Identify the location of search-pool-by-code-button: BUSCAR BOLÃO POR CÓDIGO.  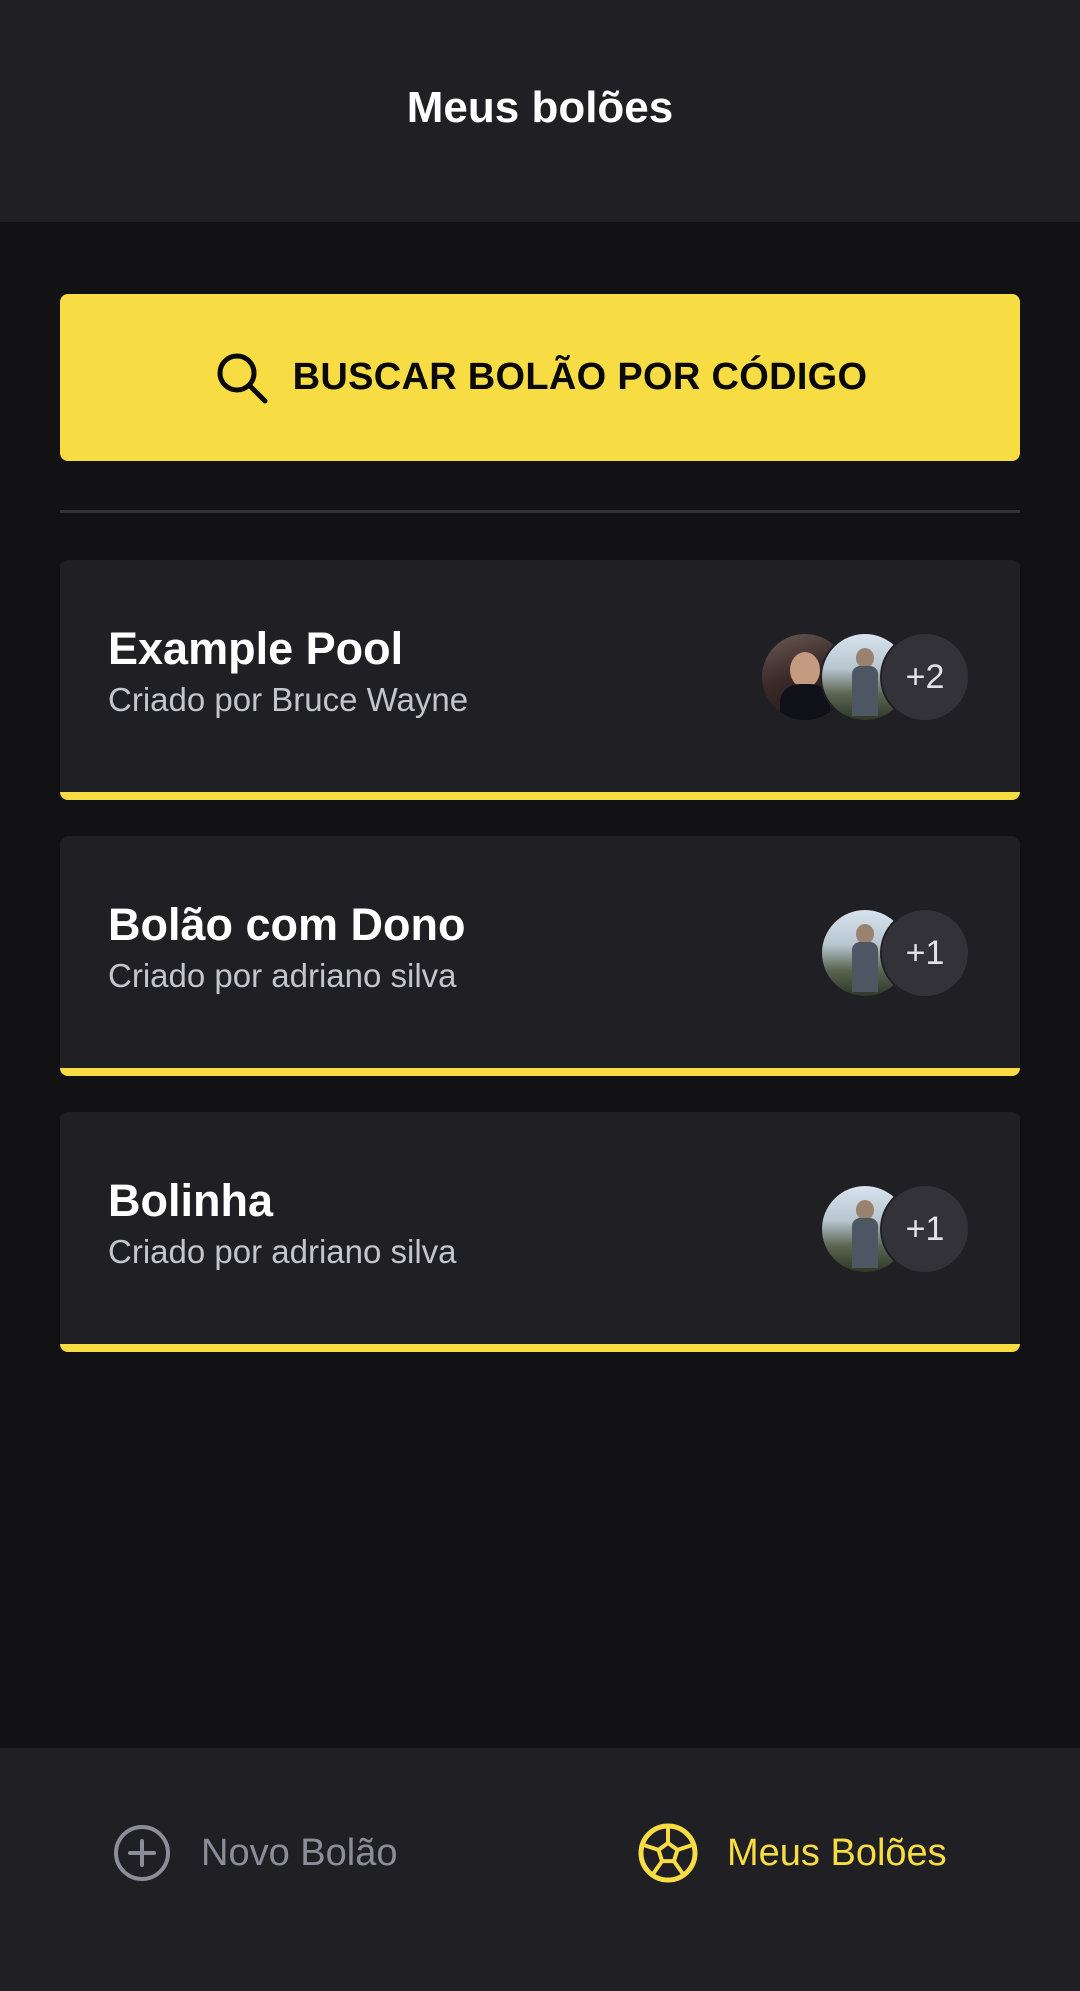
(540, 377).